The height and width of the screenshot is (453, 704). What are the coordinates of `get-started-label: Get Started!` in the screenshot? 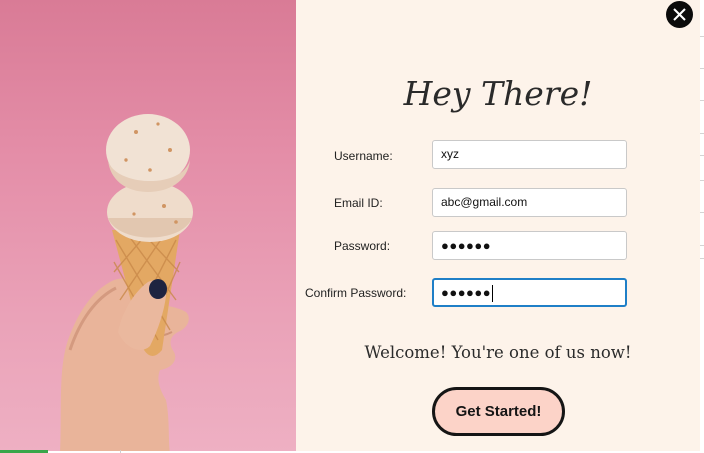 It's located at (498, 411).